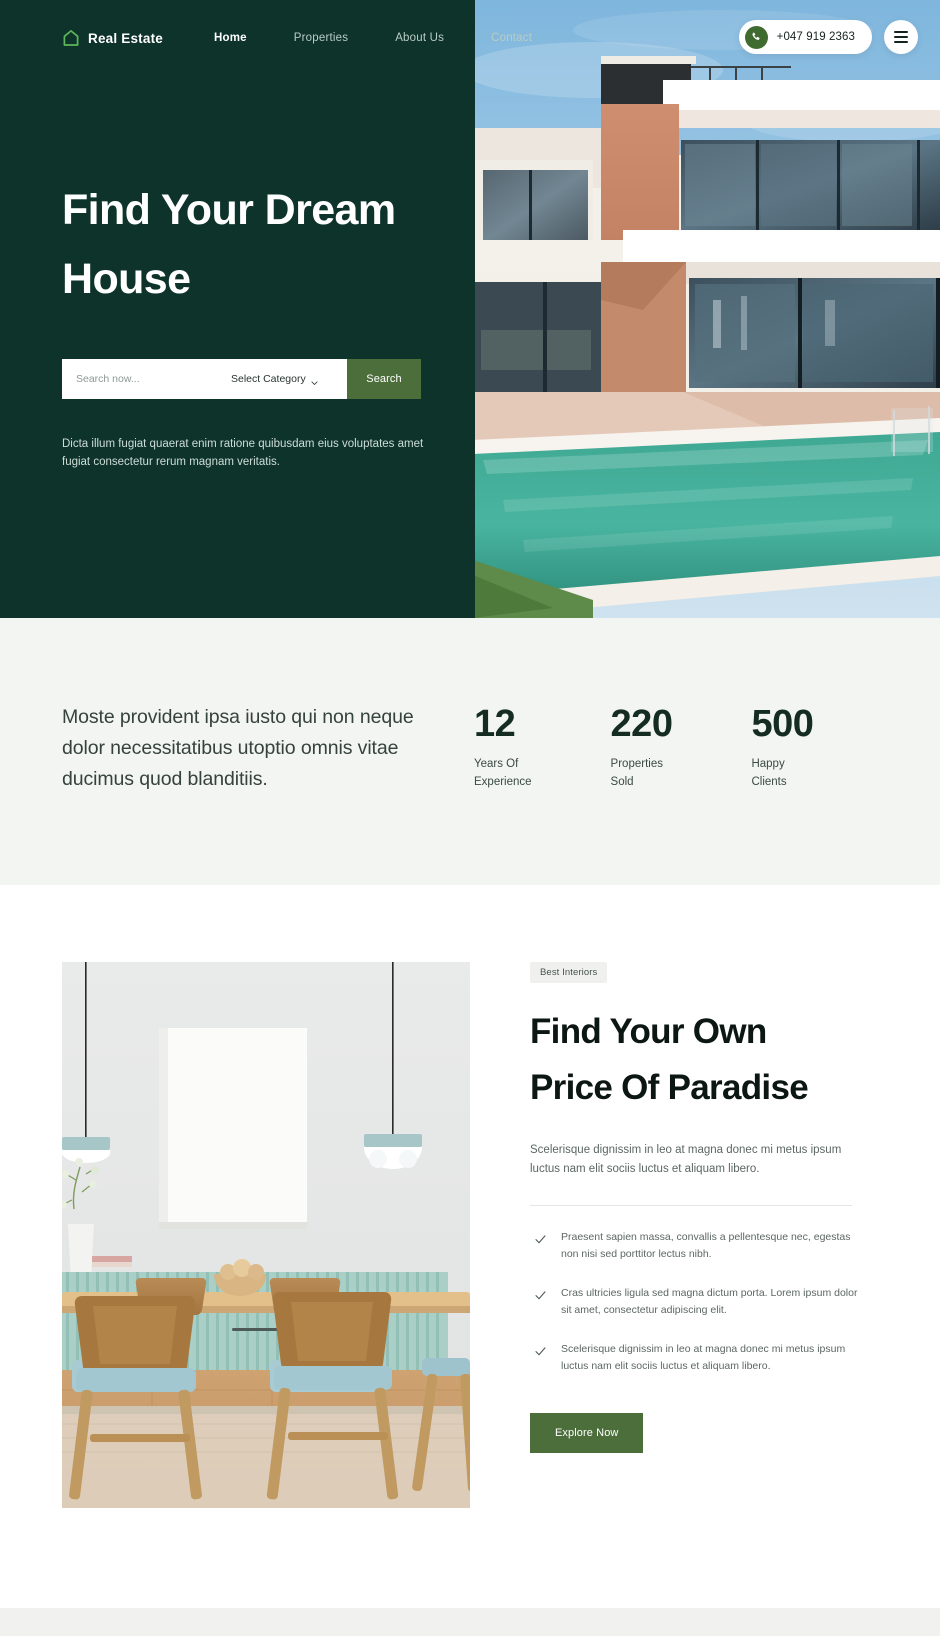  Describe the element at coordinates (144, 379) in the screenshot. I see `search-input` at that location.